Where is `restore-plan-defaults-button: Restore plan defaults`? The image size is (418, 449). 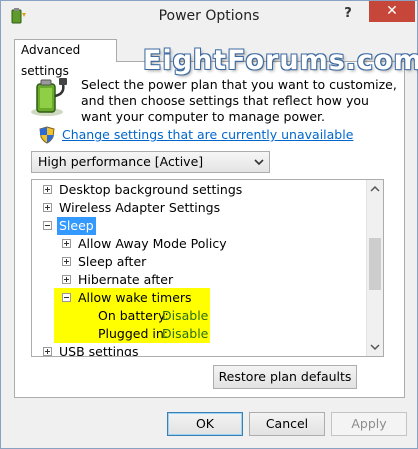 restore-plan-defaults-button: Restore plan defaults is located at coordinates (285, 377).